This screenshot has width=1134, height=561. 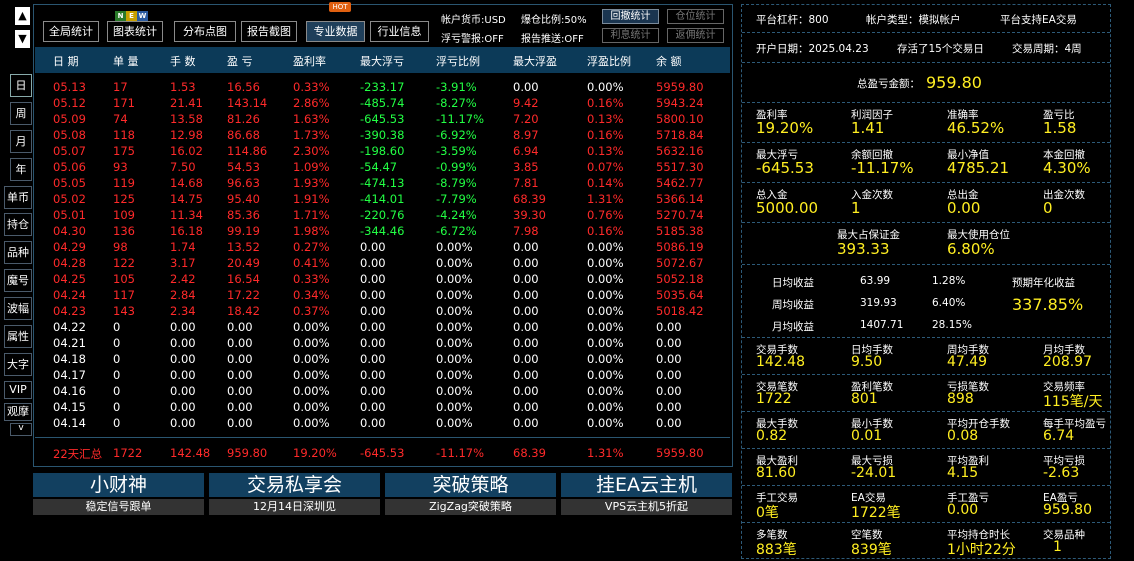 What do you see at coordinates (18, 197) in the screenshot?
I see `side-tab-0: 单币` at bounding box center [18, 197].